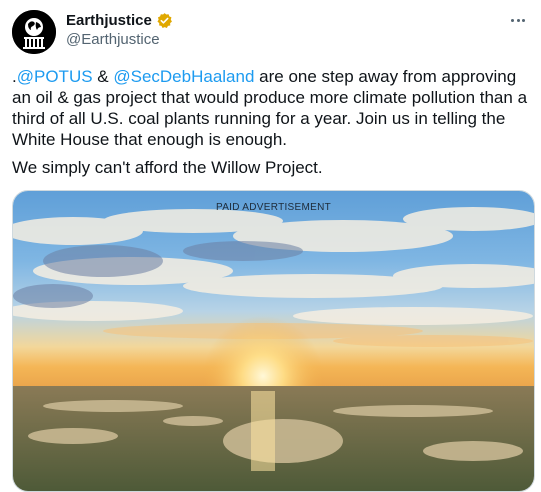 The width and height of the screenshot is (541, 492). What do you see at coordinates (55, 76) in the screenshot?
I see `mention-potus-link: @POTUS` at bounding box center [55, 76].